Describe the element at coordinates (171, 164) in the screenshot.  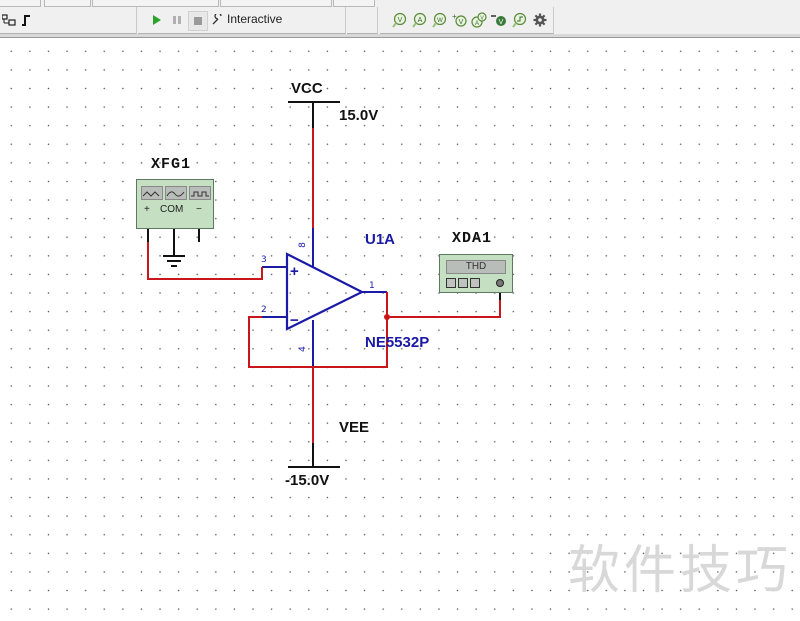
I see `function-generator-ref: XFG1` at that location.